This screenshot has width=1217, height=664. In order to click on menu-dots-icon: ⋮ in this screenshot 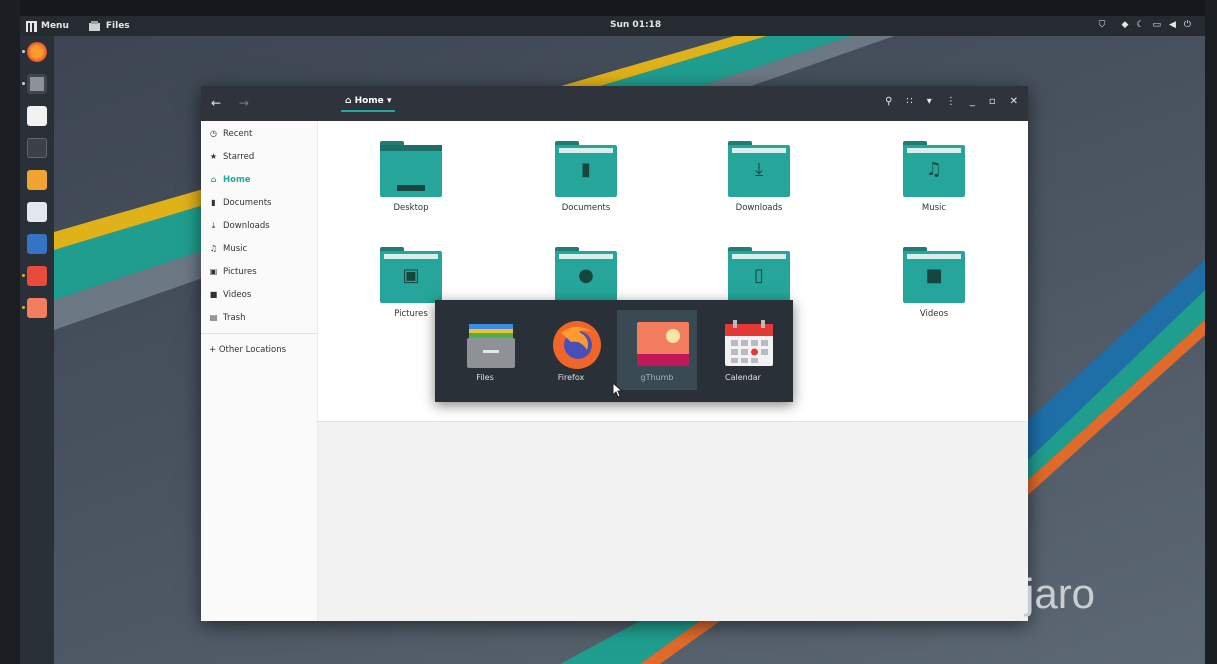, I will do `click(951, 101)`.